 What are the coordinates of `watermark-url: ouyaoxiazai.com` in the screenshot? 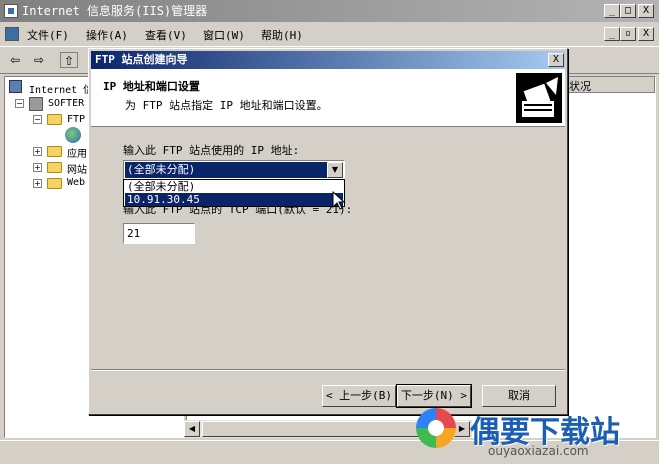 It's located at (538, 451).